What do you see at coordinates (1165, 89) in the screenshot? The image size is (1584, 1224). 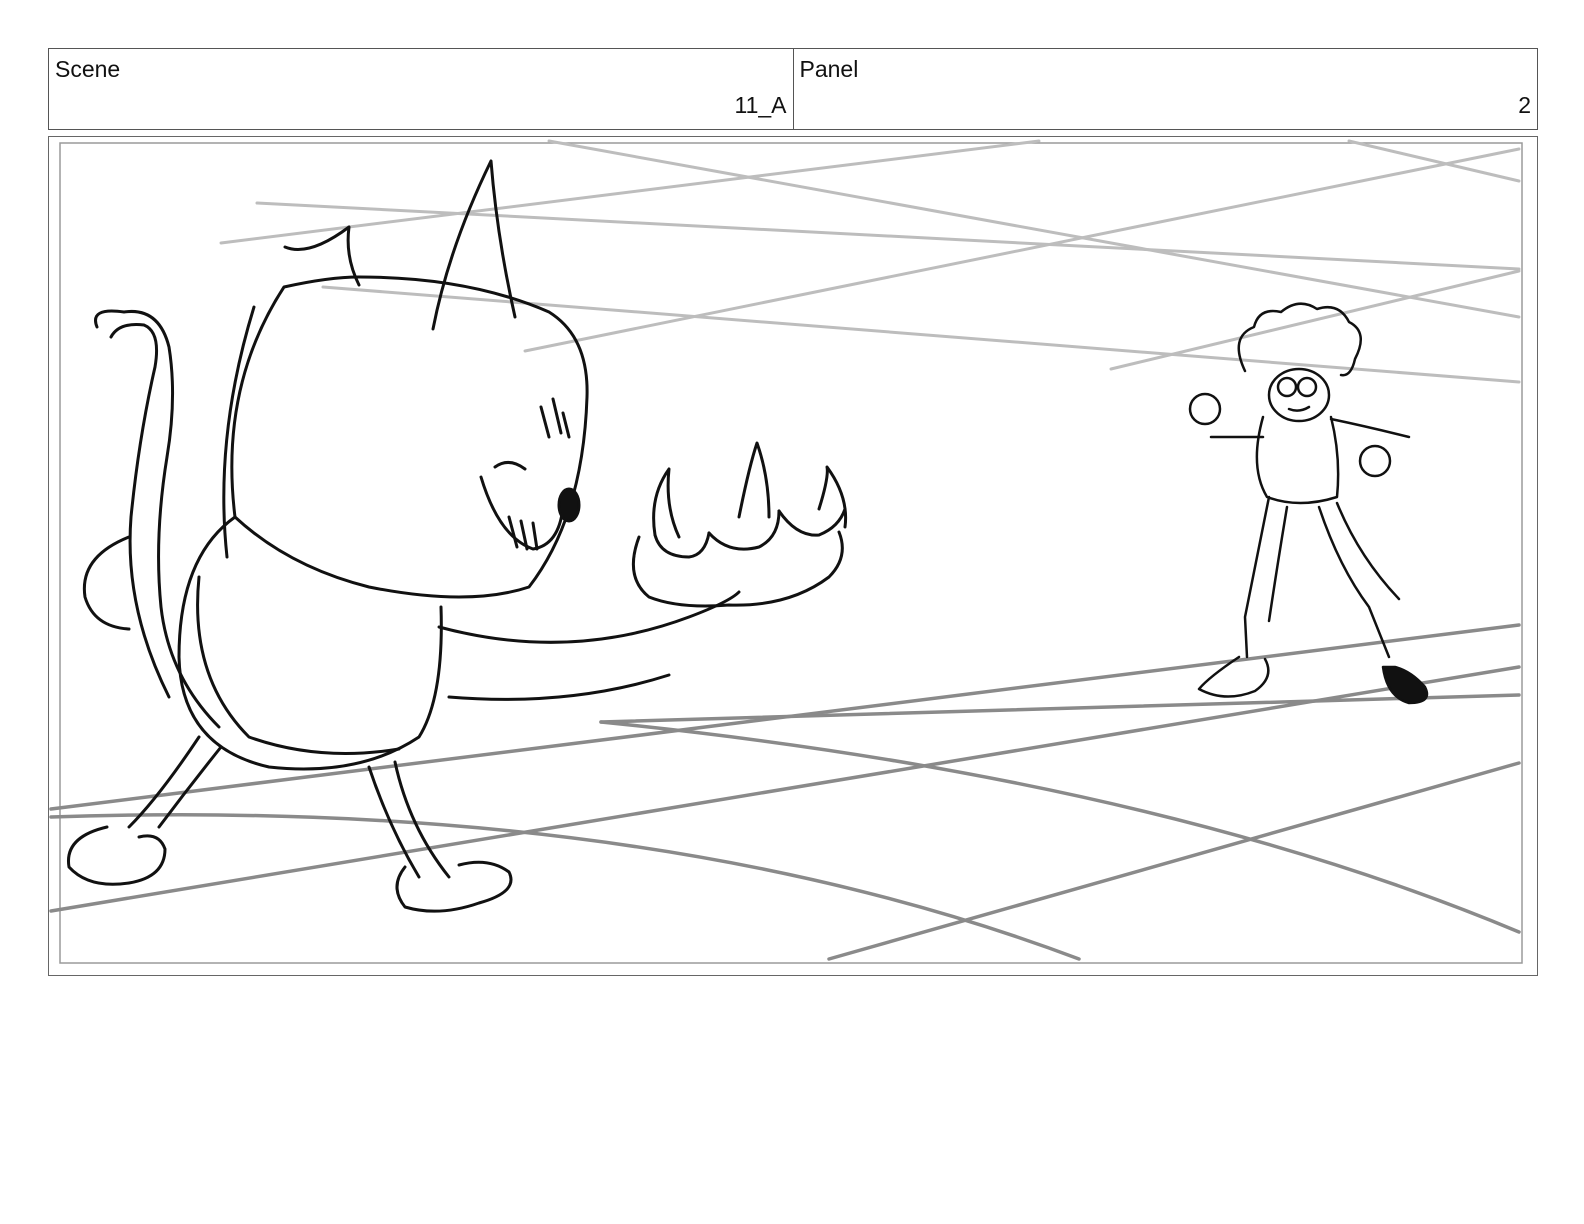 I see `panel-cell: Panel 2` at bounding box center [1165, 89].